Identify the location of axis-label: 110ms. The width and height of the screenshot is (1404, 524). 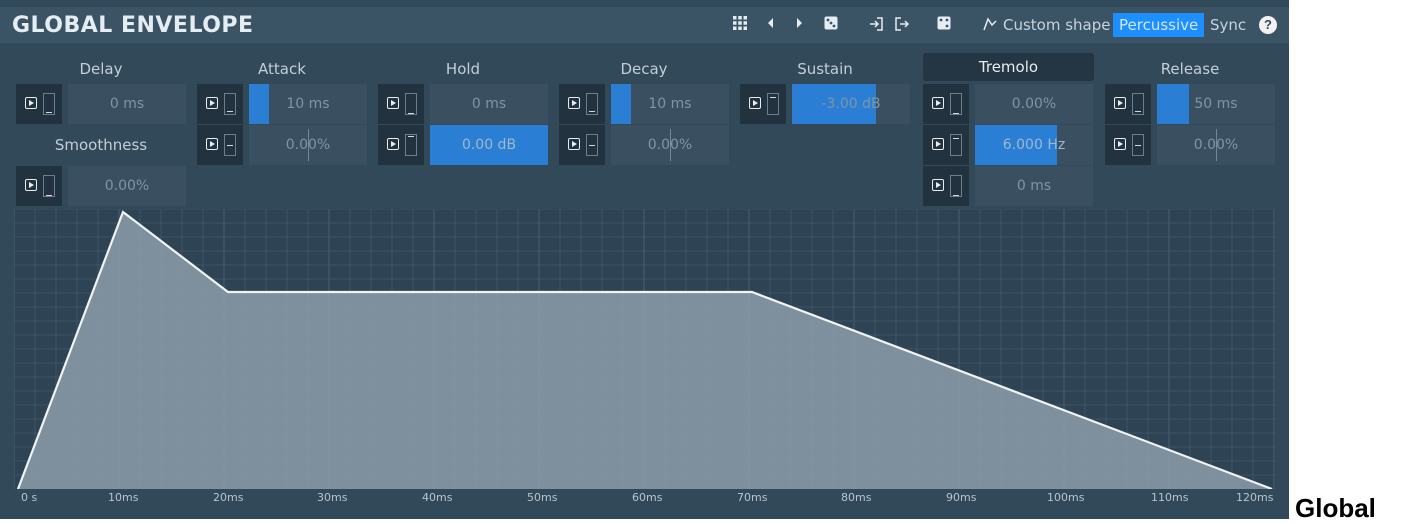
(1170, 497).